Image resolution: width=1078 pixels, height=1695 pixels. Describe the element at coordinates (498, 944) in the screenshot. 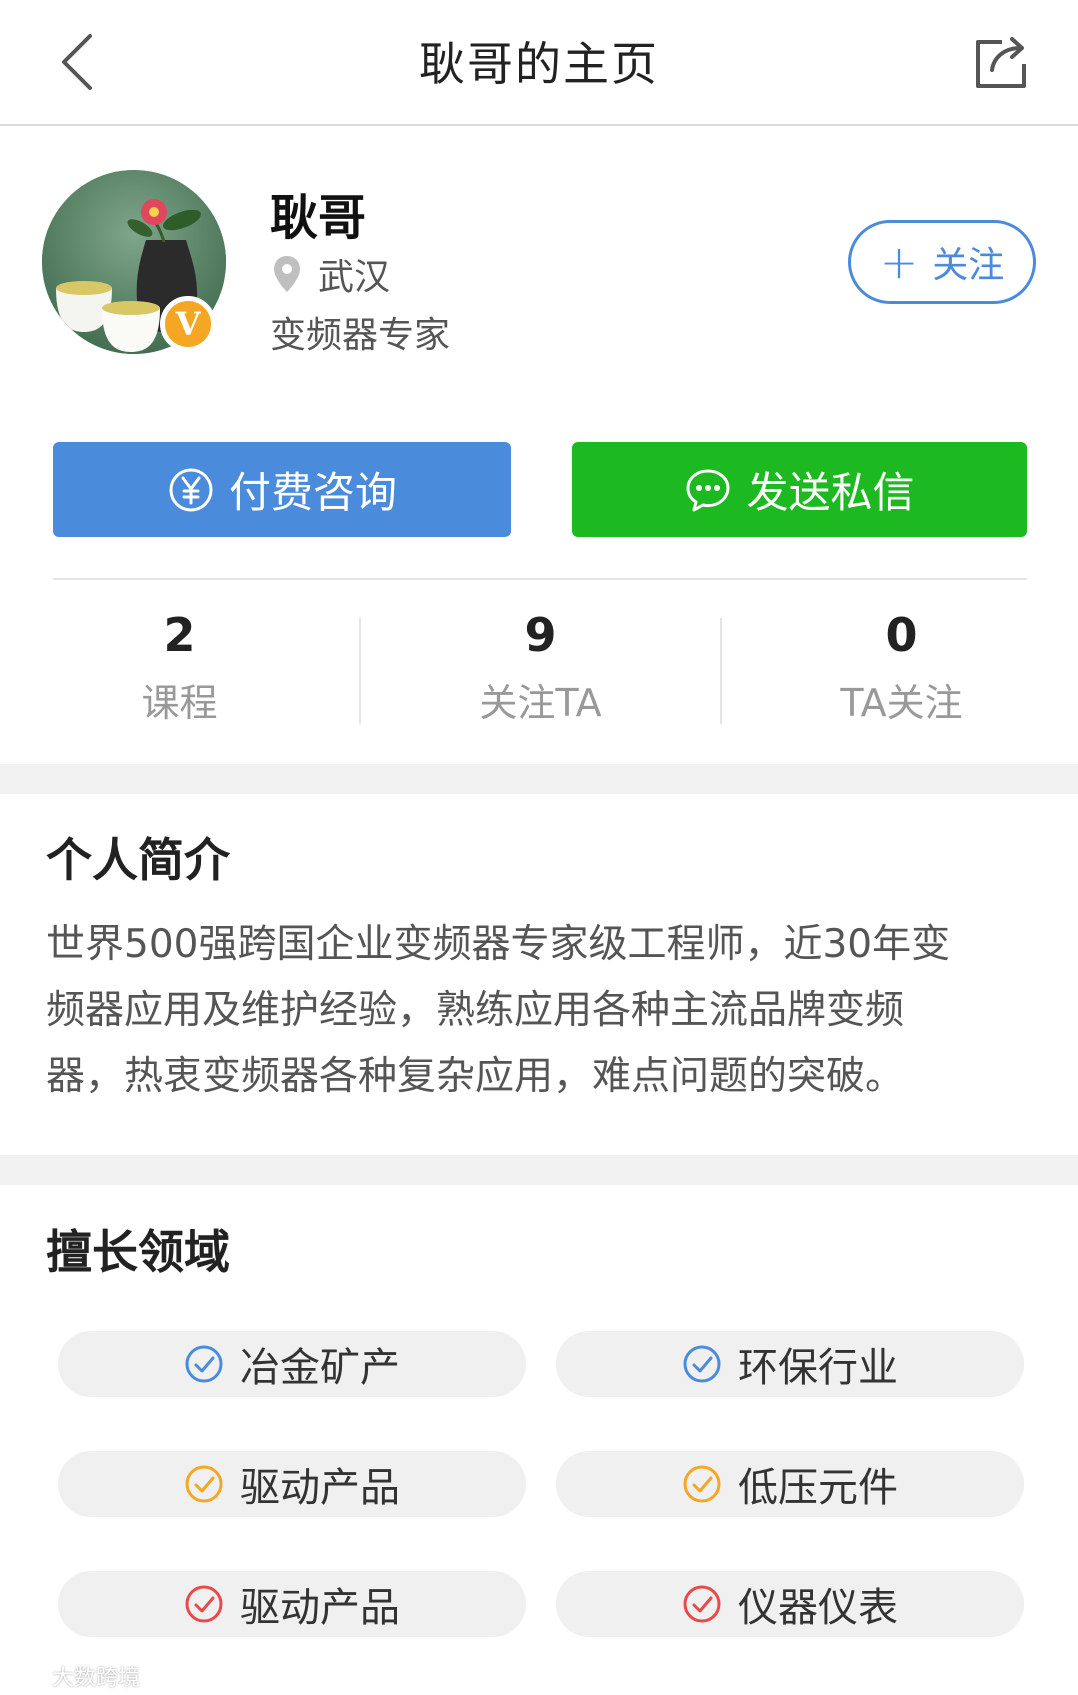

I see `intro-line: 世界500强跨国企业变频器专家级工程师，近30年变` at that location.